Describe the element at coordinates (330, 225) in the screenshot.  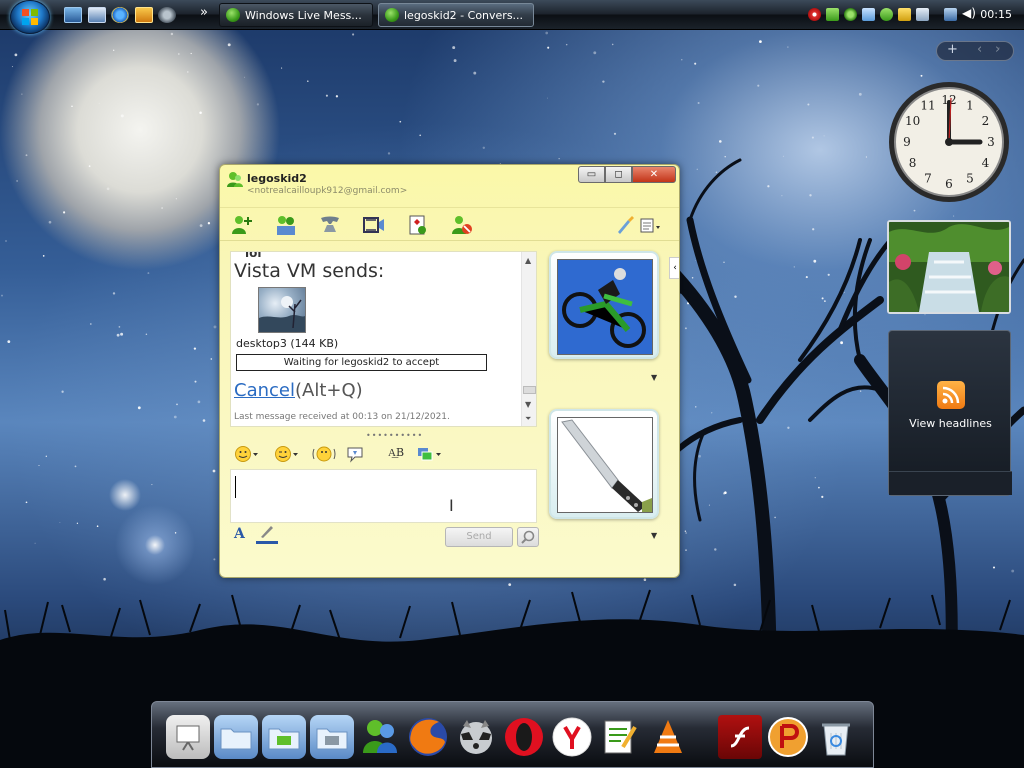
I see `call-contact-icon` at that location.